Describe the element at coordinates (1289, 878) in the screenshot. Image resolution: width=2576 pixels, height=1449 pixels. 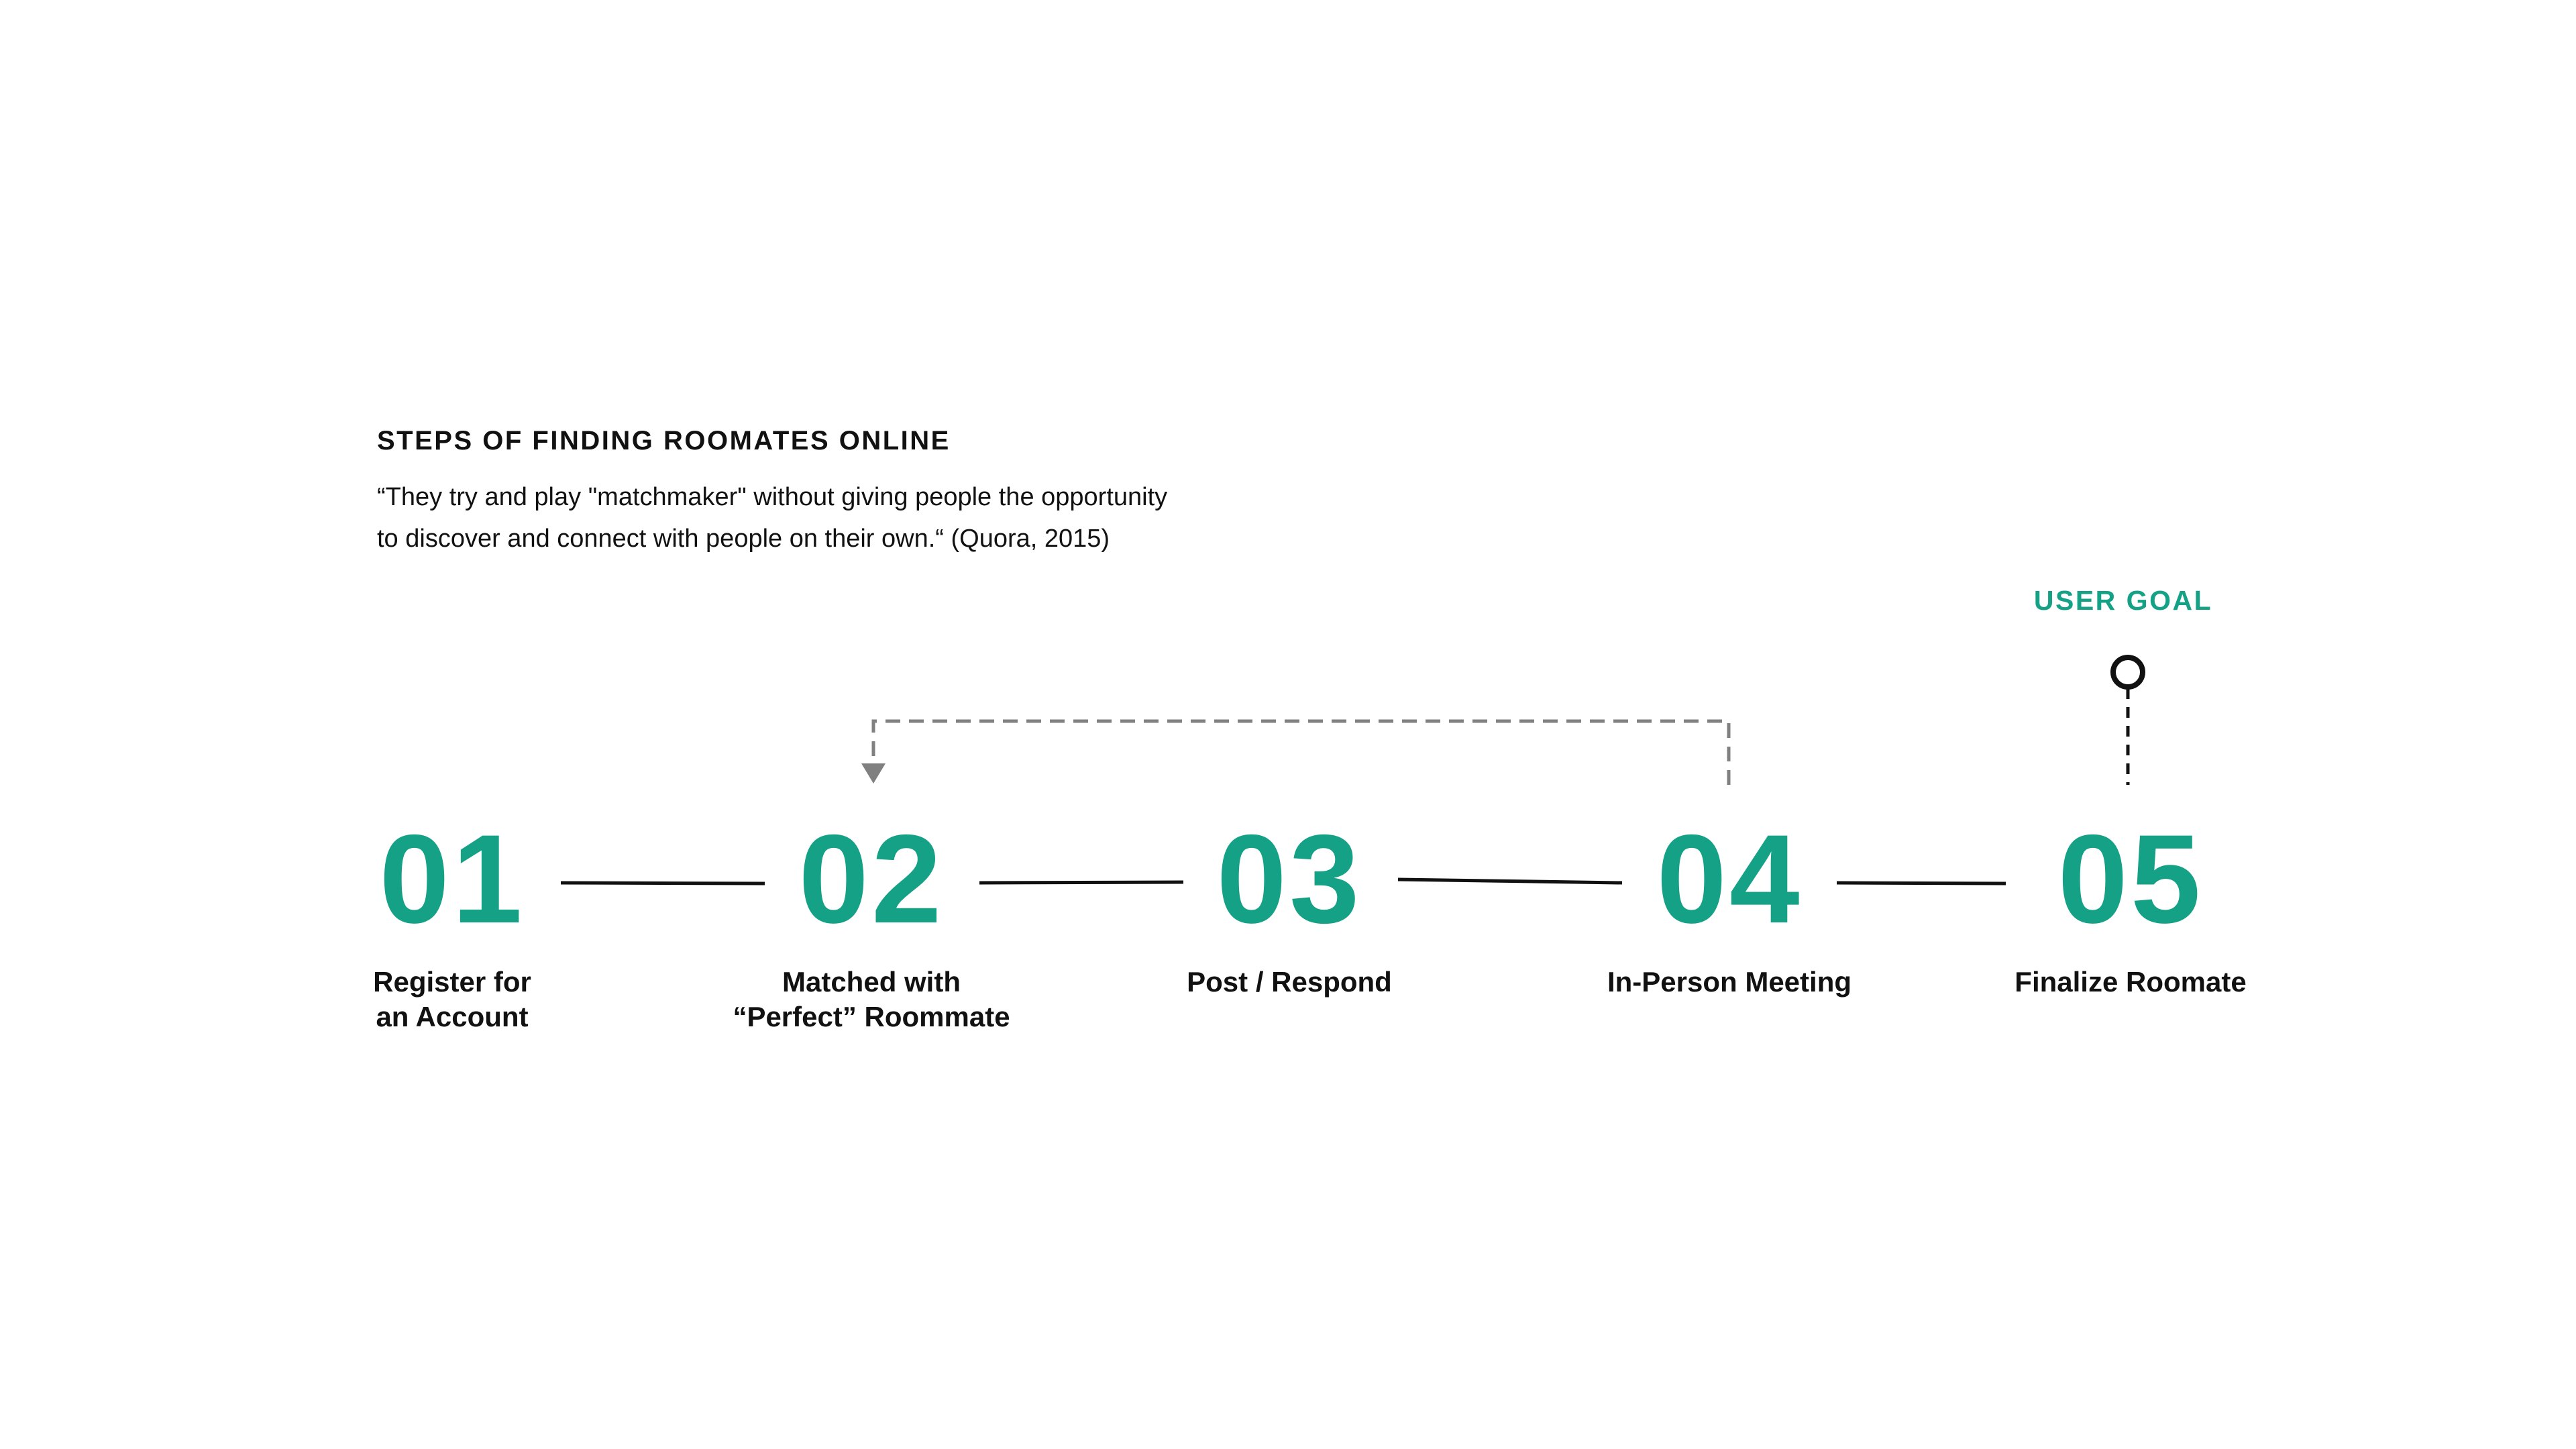
I see `step-number: 03` at that location.